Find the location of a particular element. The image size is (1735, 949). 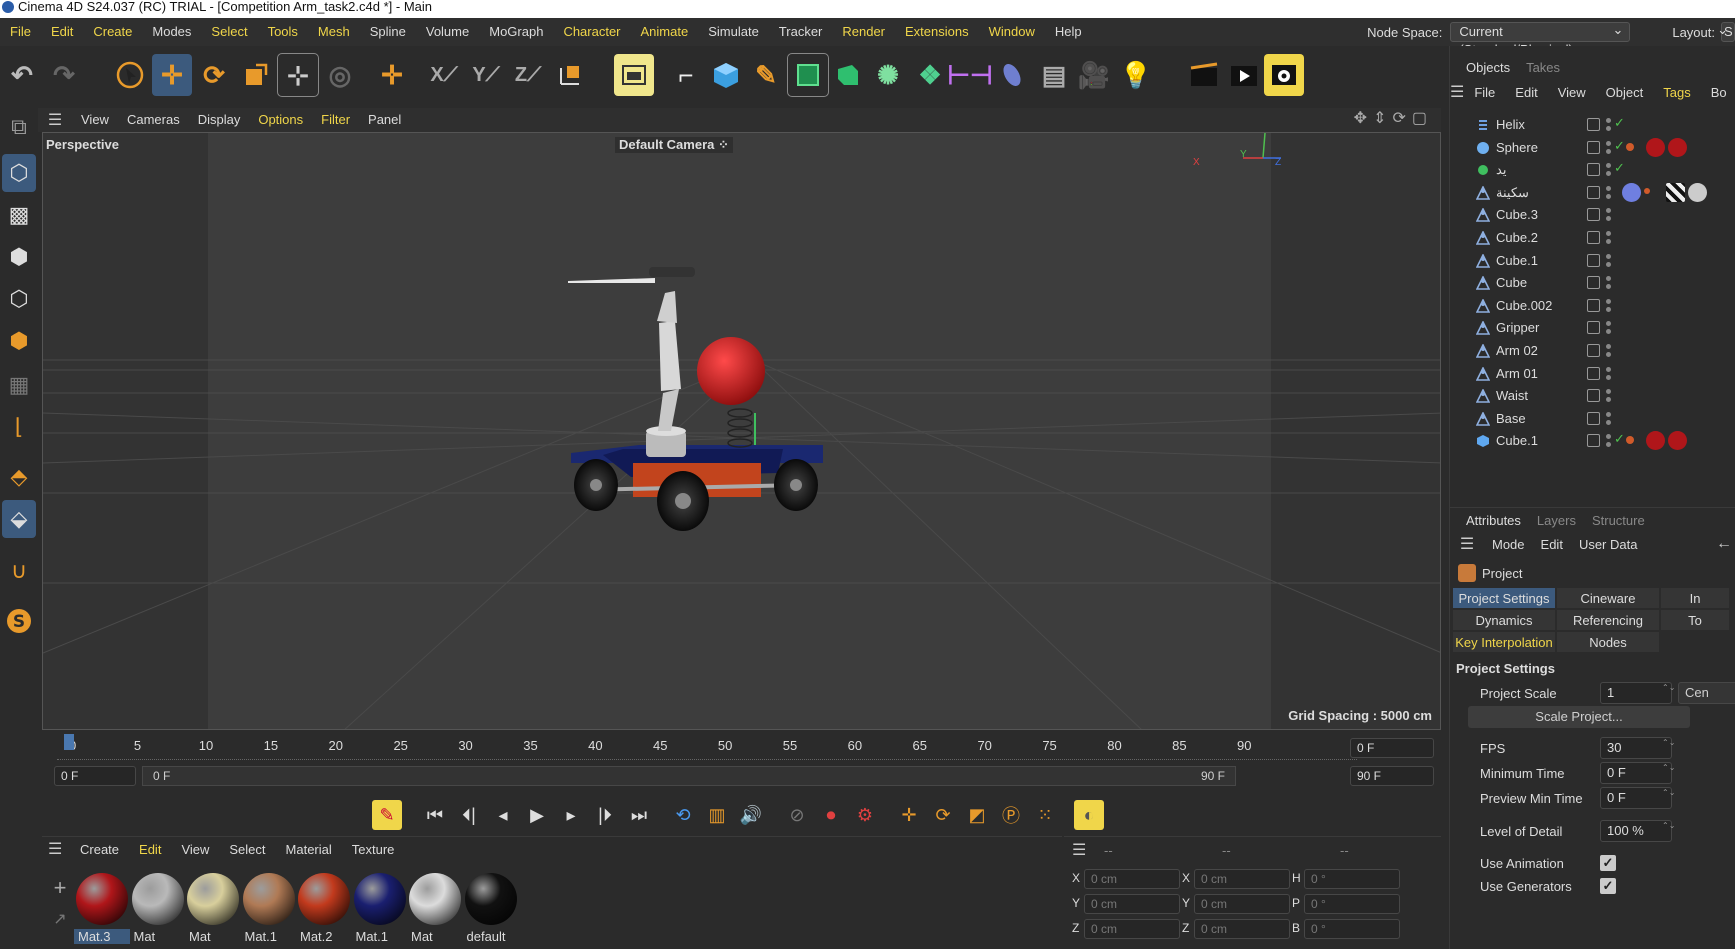

timeline-ruler: 051015202530354045505560657075808590 is located at coordinates (707, 744).